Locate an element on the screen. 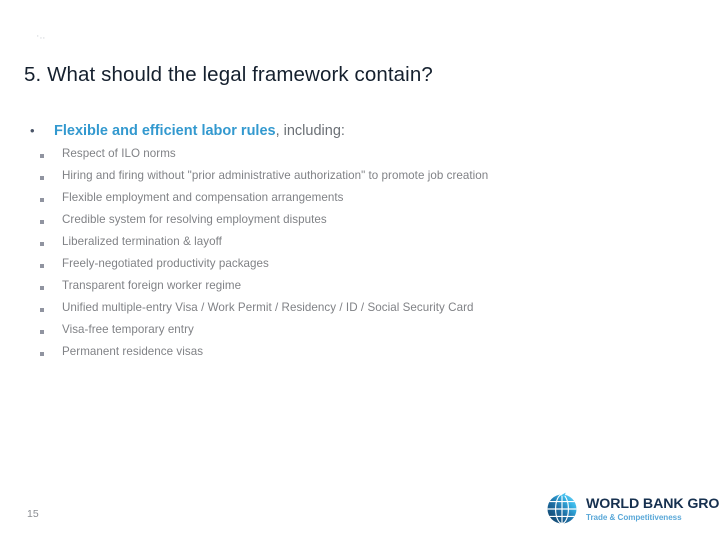  page-number: 15 is located at coordinates (33, 514).